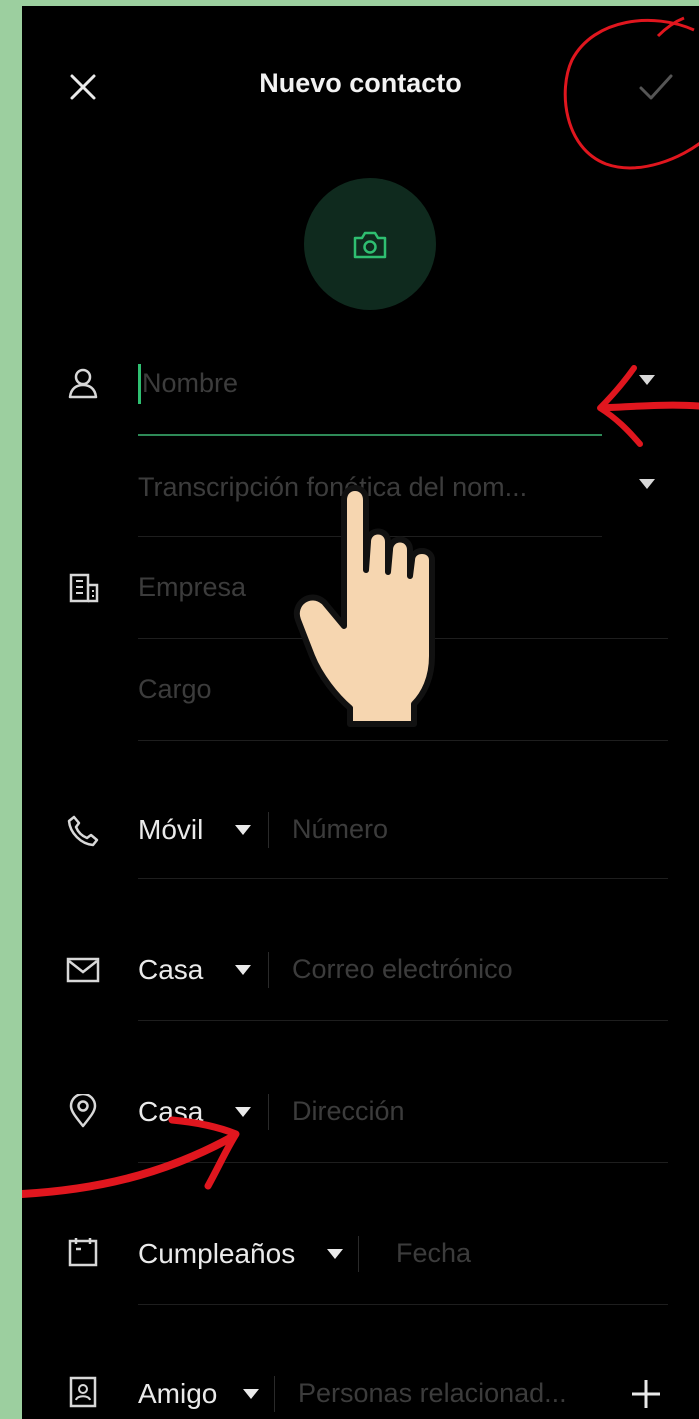 The width and height of the screenshot is (699, 1419). What do you see at coordinates (340, 829) in the screenshot?
I see `phone-number-input: Número` at bounding box center [340, 829].